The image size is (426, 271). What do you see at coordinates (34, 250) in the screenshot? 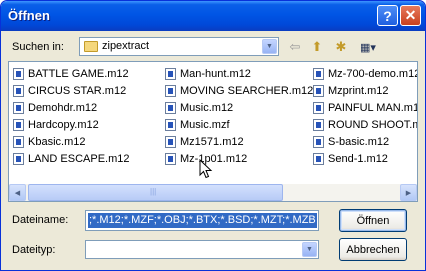
I see `filetype-label: Dateityp:` at bounding box center [34, 250].